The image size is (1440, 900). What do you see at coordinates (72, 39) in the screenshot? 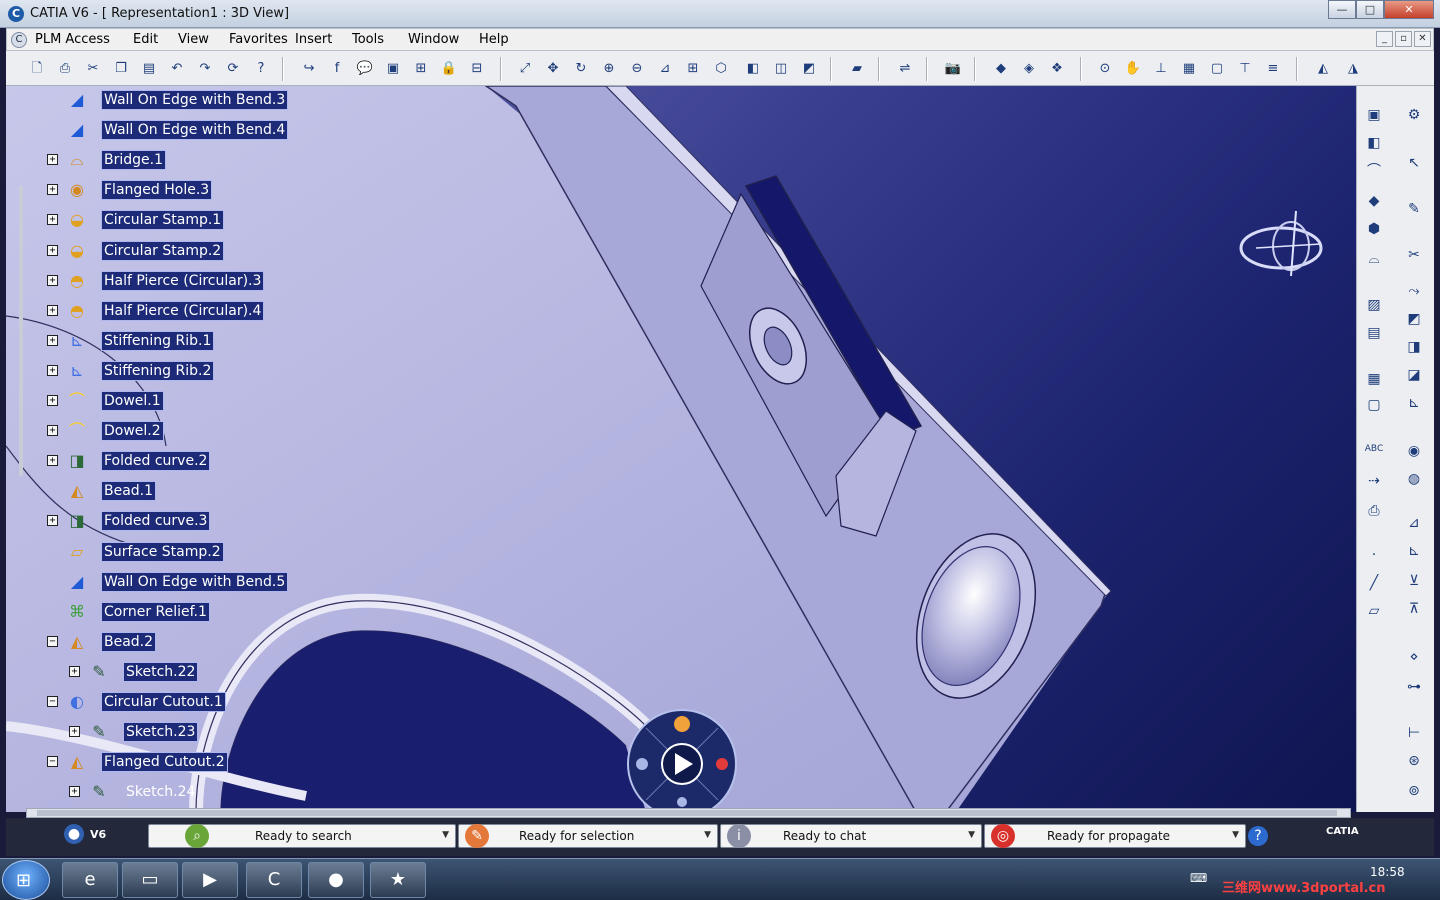
I see `menu-plm-access: PLM Access` at bounding box center [72, 39].